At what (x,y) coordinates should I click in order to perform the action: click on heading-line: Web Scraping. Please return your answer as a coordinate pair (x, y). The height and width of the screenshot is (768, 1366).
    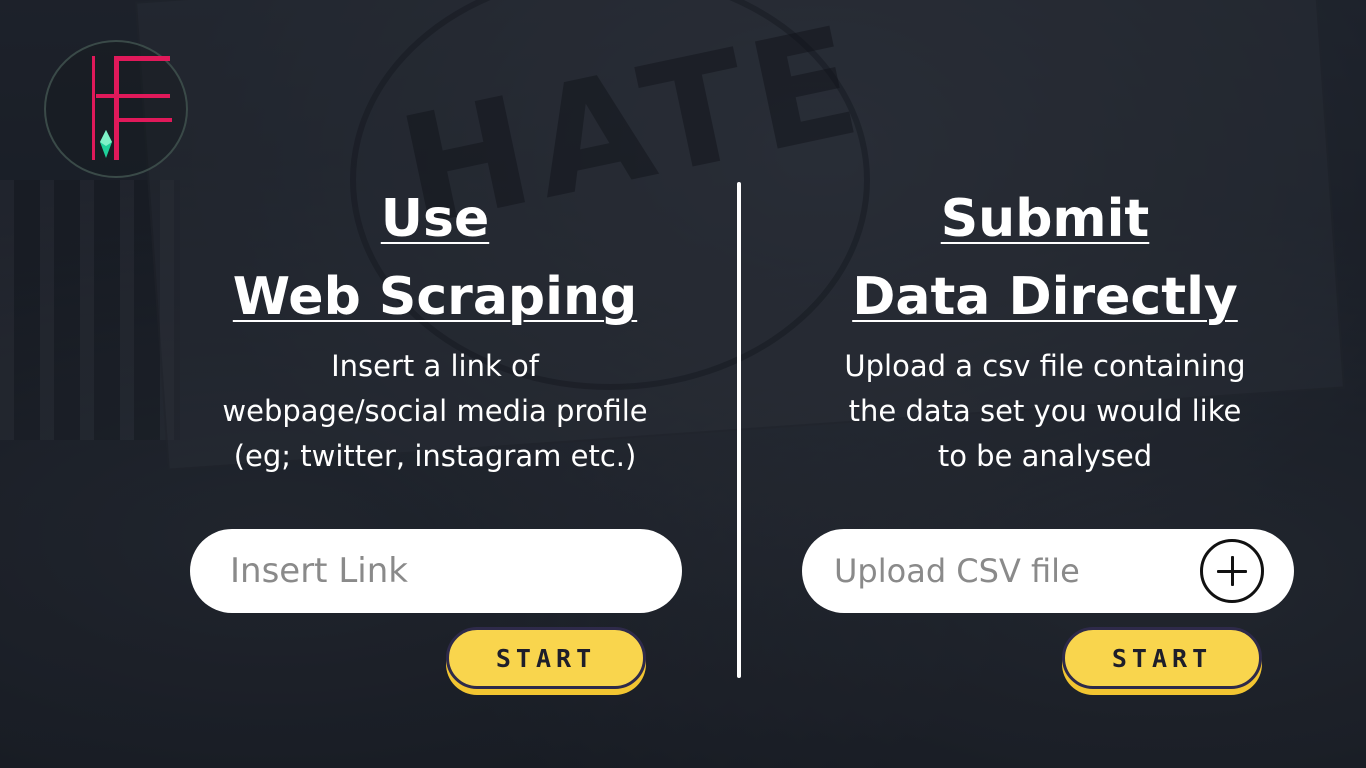
    Looking at the image, I should click on (435, 297).